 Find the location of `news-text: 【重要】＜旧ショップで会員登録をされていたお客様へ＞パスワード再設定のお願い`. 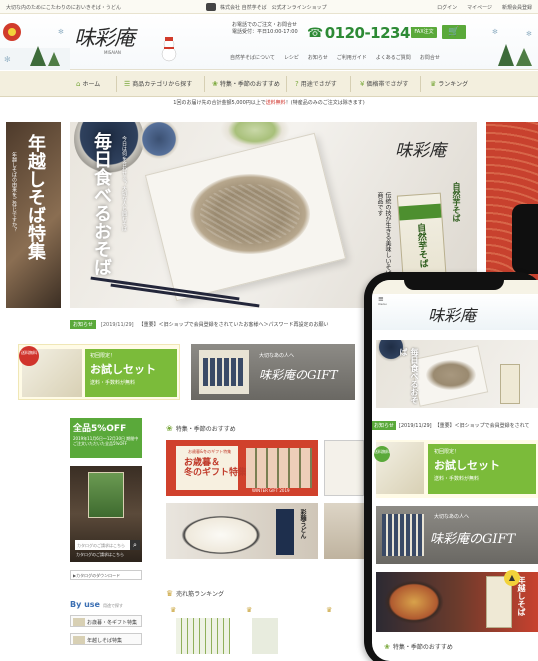

news-text: 【重要】＜旧ショップで会員登録をされていたお客様へ＞パスワード再設定のお願い is located at coordinates (233, 325).